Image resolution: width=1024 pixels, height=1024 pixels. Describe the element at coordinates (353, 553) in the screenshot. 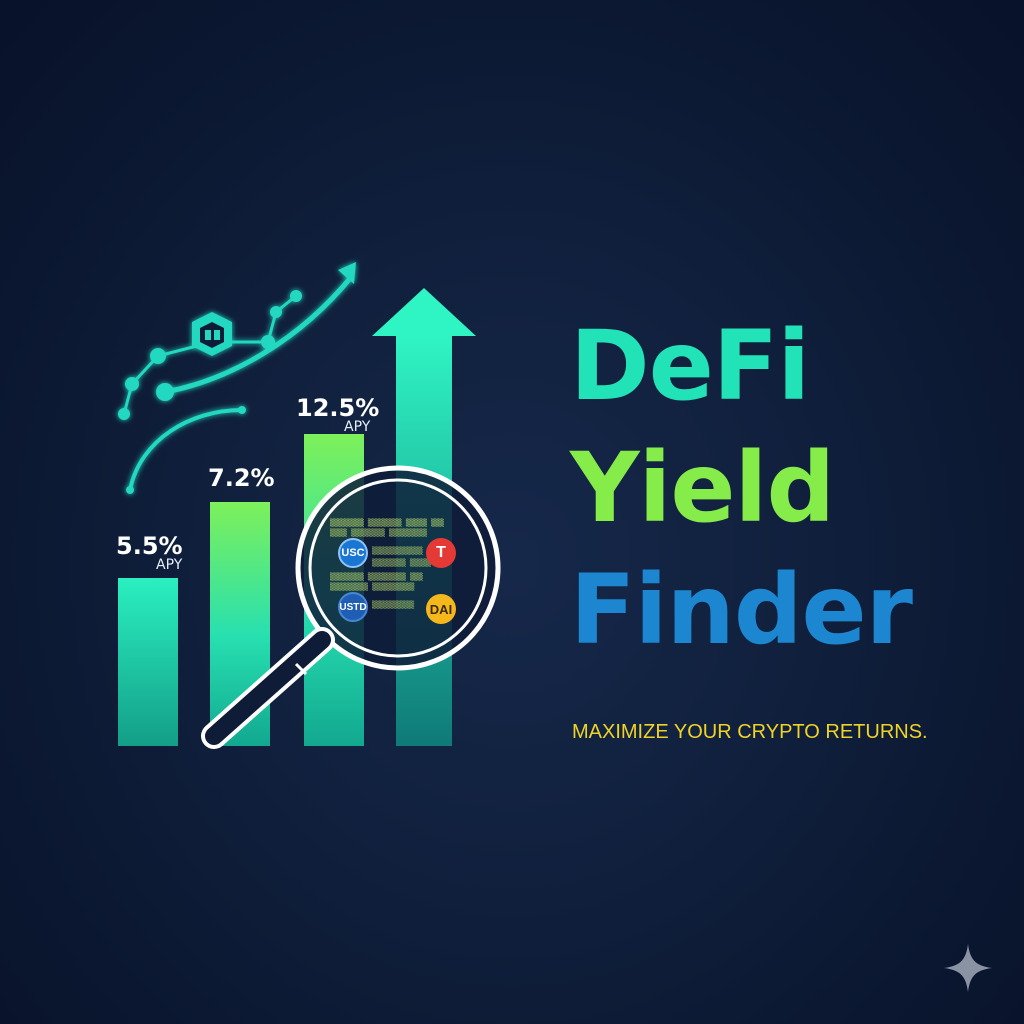

I see `usc-token-icon: USC` at that location.